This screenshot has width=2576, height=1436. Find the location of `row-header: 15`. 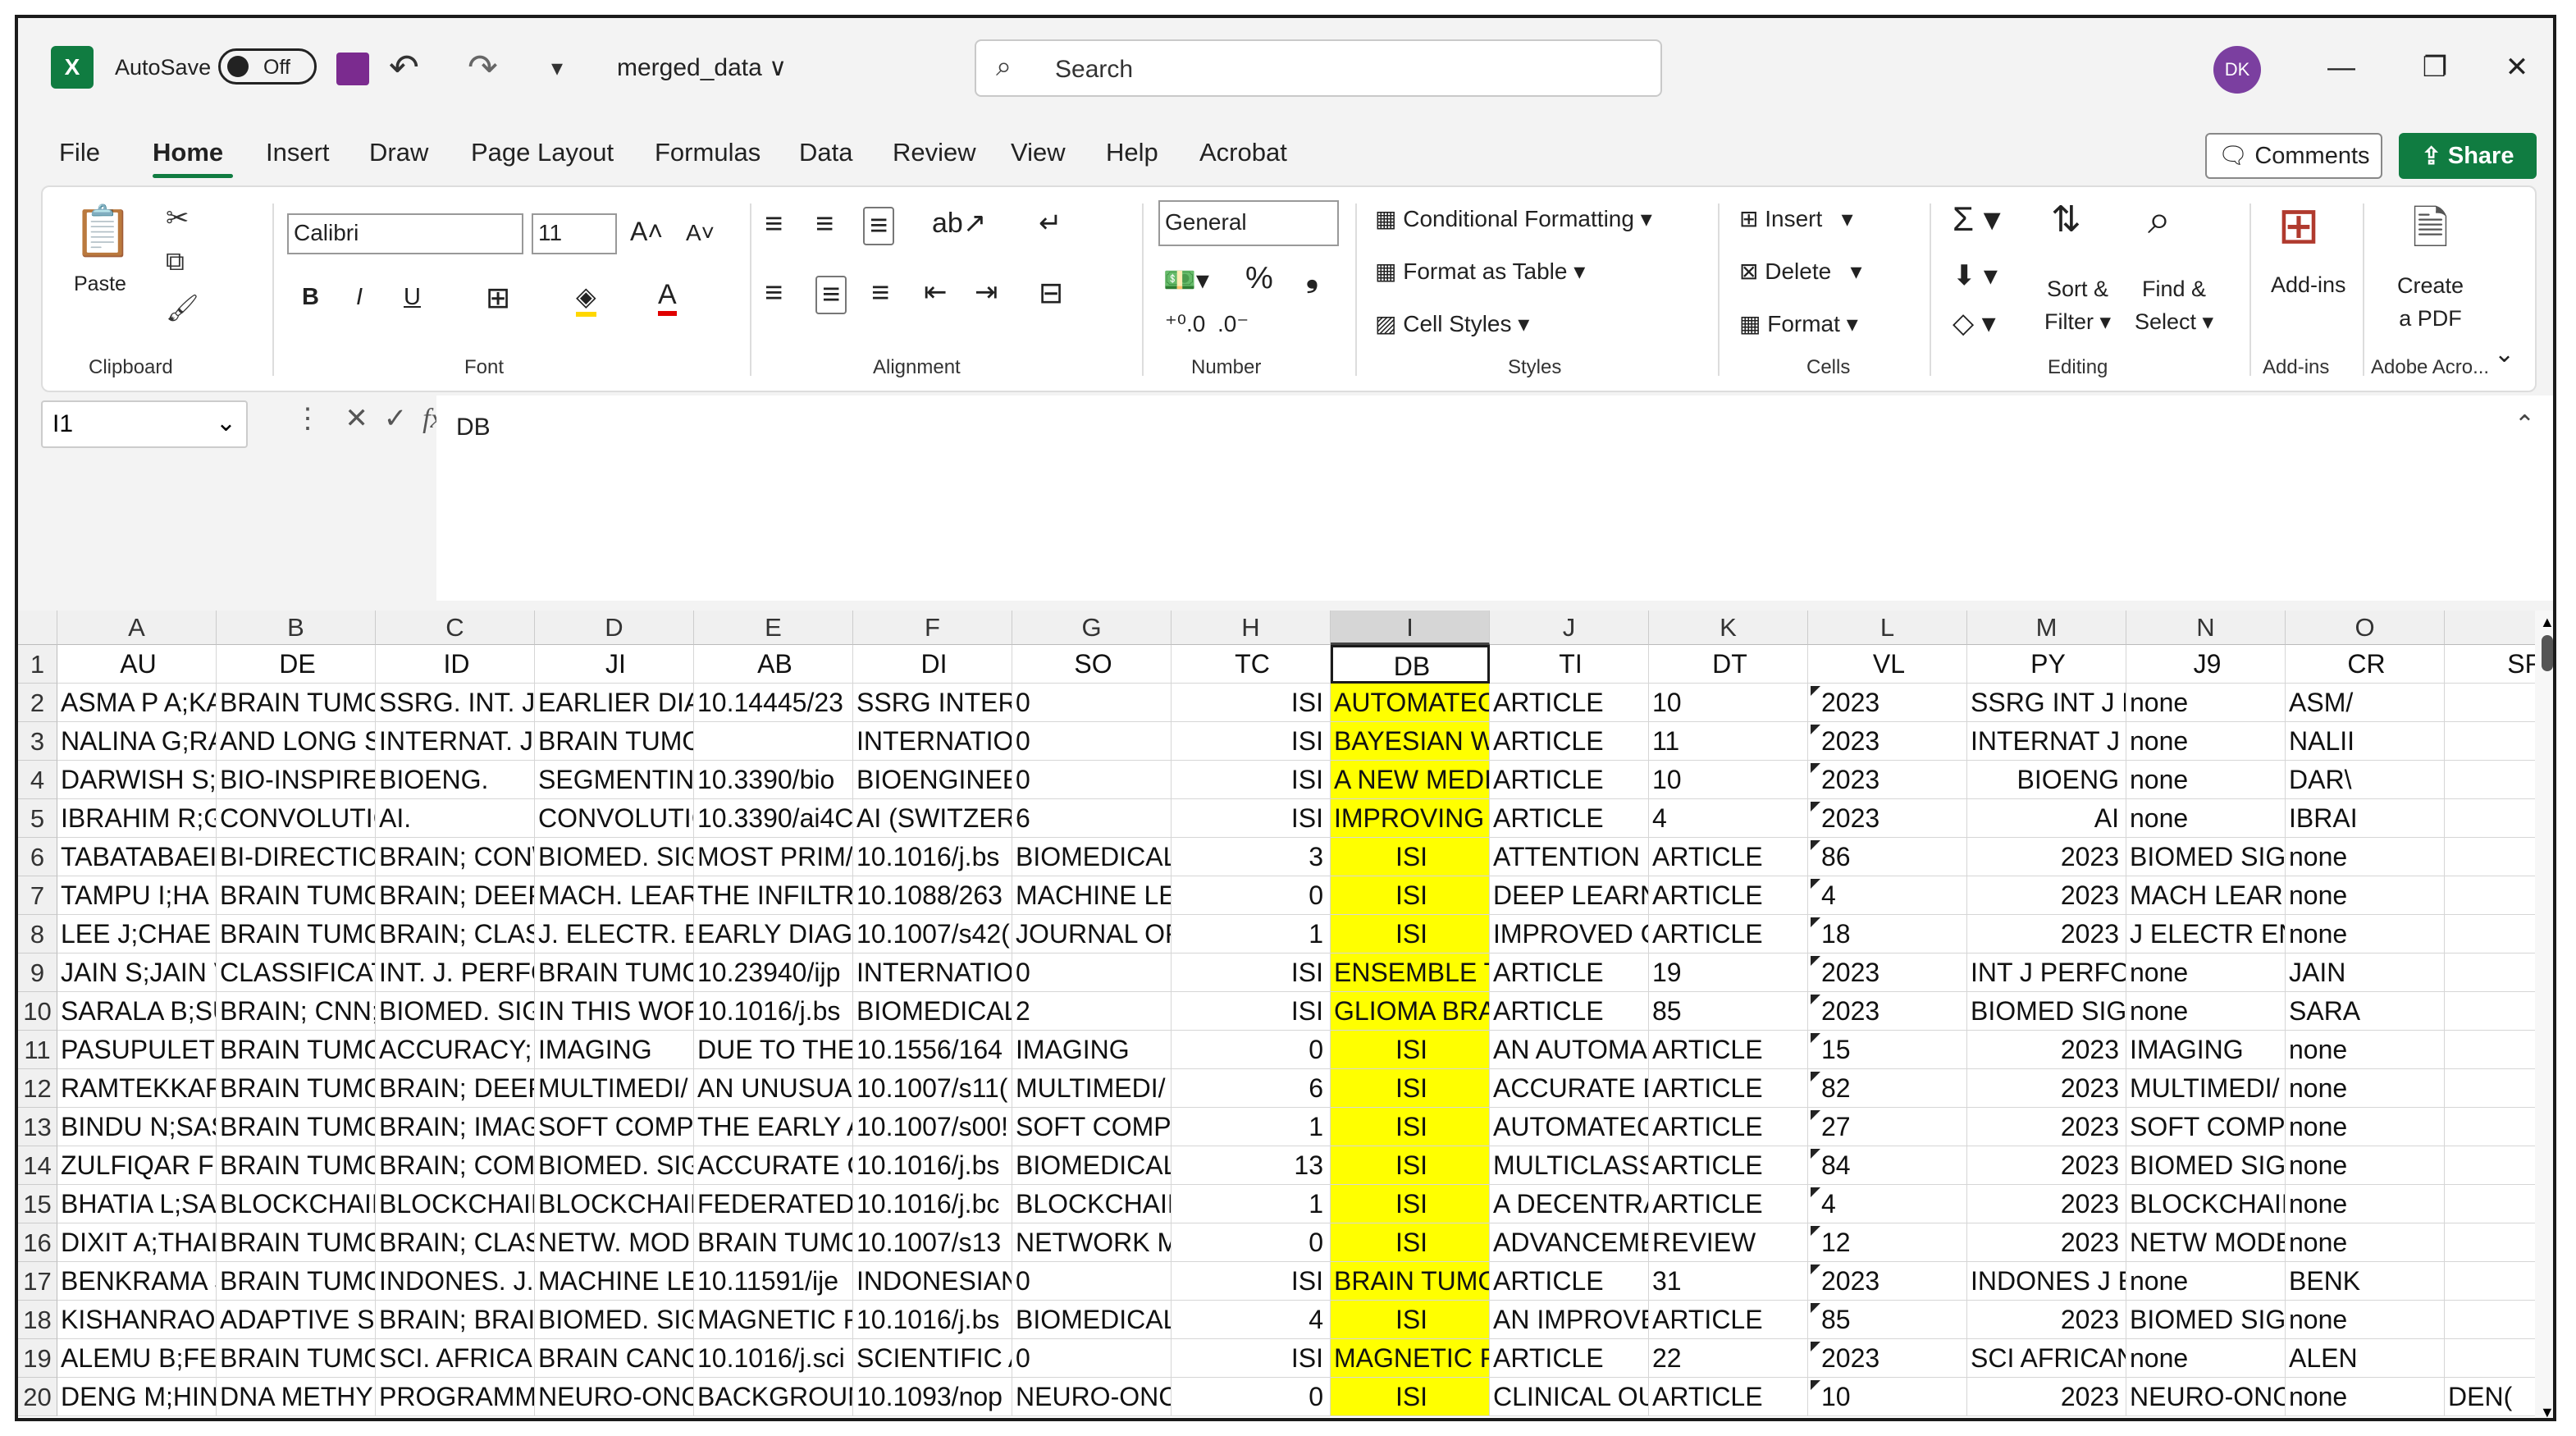

row-header: 15 is located at coordinates (38, 1204).